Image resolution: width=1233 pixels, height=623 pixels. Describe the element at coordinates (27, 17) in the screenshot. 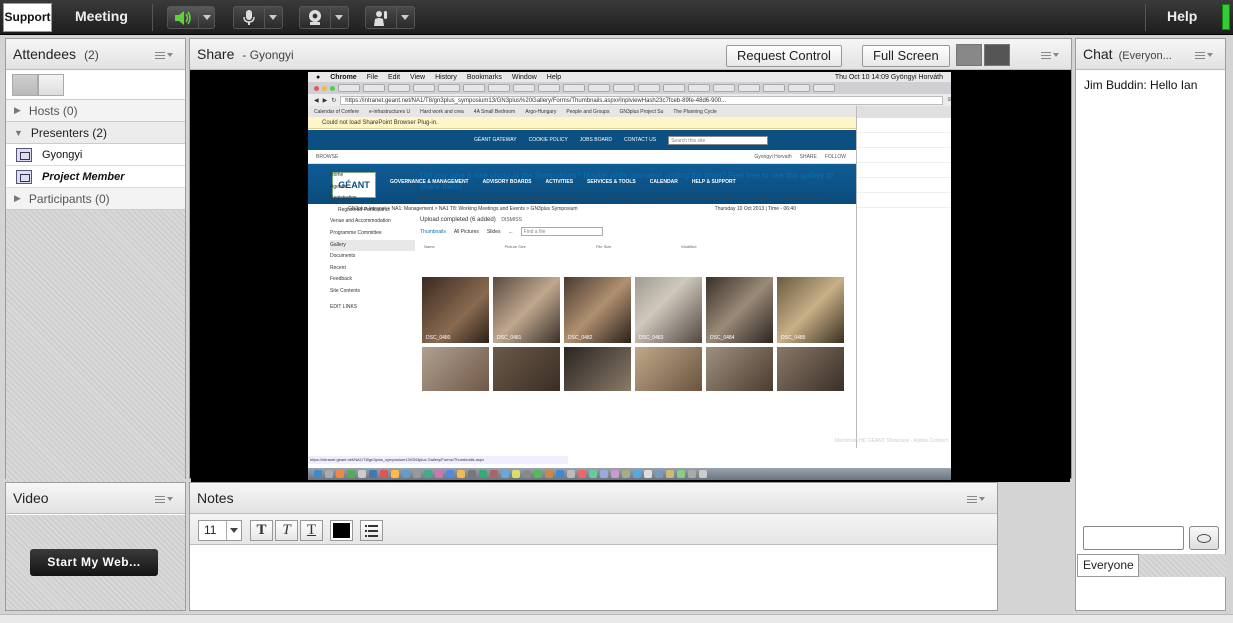

I see `support-logo: Support` at that location.